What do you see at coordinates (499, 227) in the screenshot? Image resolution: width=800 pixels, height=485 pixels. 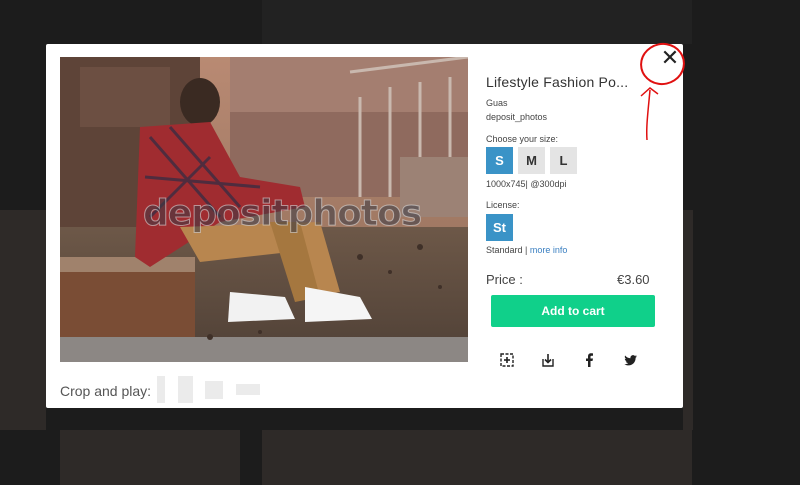 I see `license-button-standard: St` at bounding box center [499, 227].